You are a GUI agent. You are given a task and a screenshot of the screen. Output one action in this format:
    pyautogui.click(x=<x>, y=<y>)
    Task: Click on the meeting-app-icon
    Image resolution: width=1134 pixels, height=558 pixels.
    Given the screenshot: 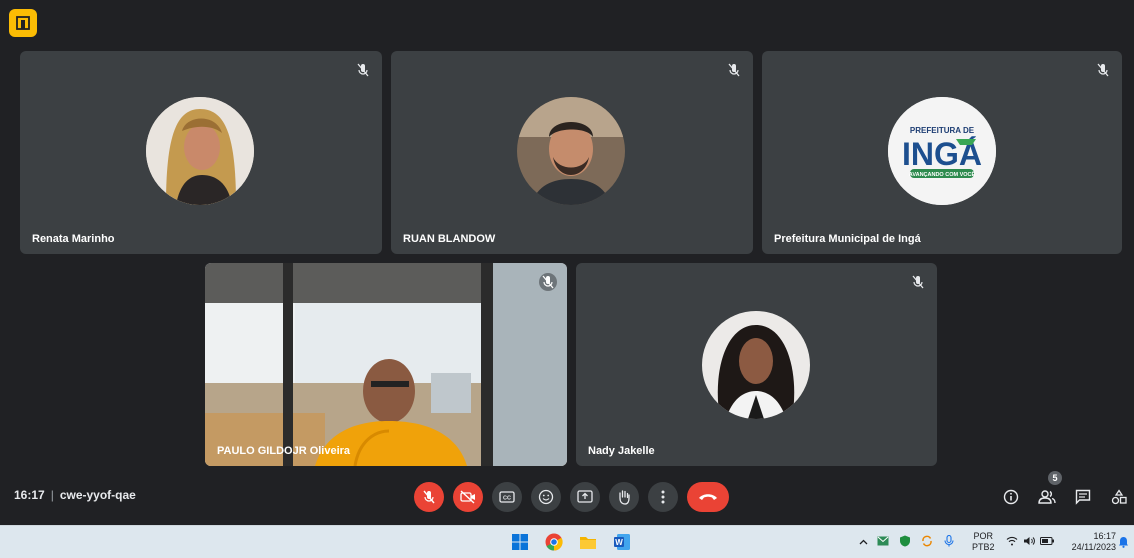 What is the action you would take?
    pyautogui.click(x=23, y=23)
    